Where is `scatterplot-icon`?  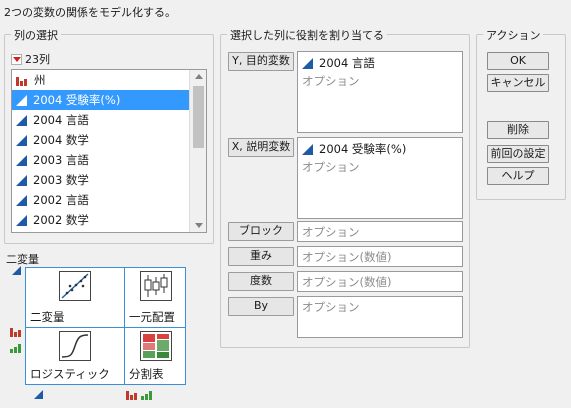
scatterplot-icon is located at coordinates (75, 286).